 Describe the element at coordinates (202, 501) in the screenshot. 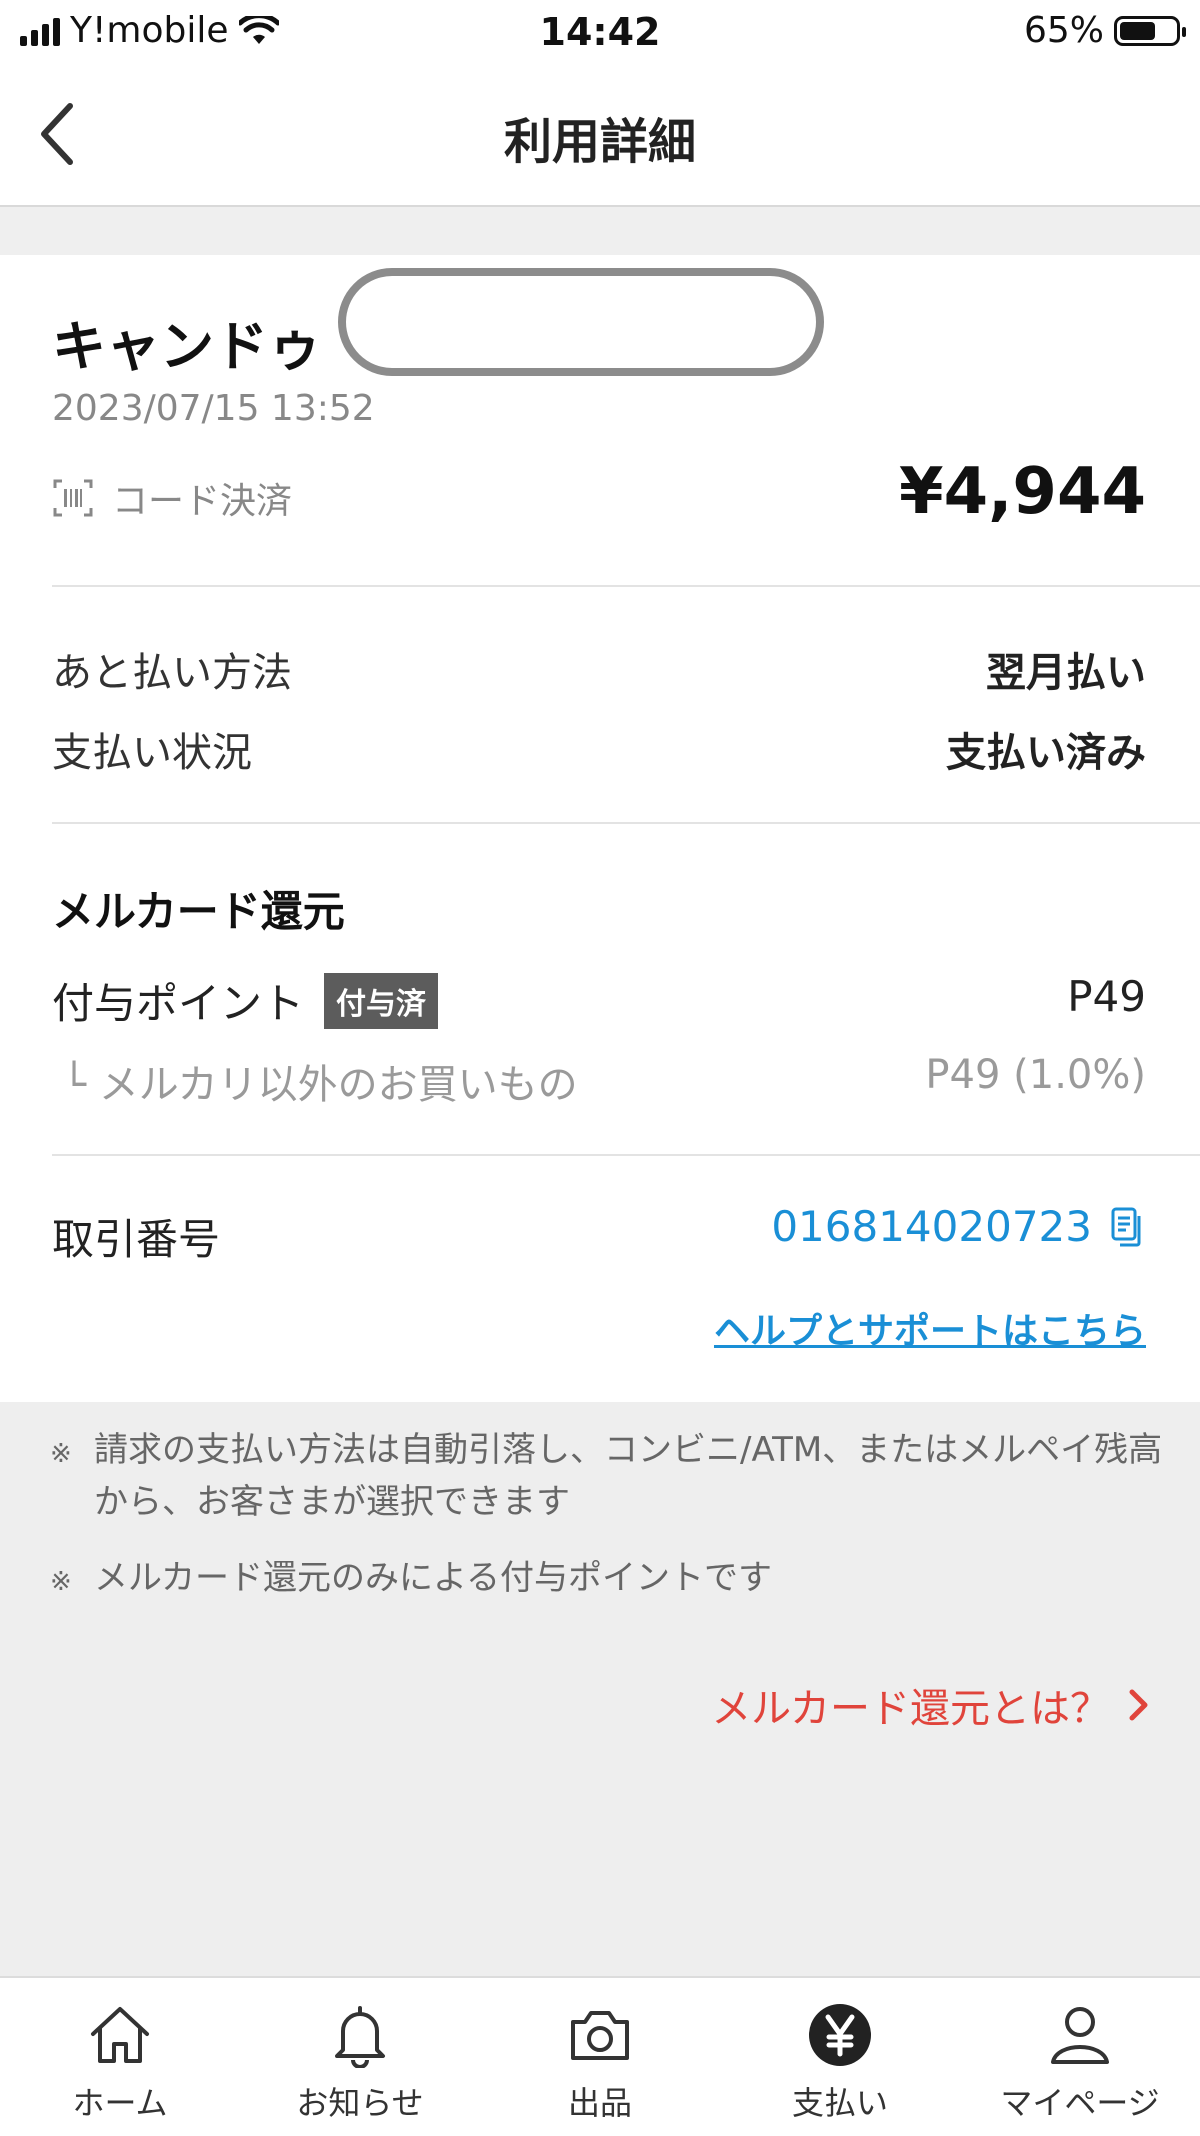

I see `payment-type-label: コード決済` at that location.